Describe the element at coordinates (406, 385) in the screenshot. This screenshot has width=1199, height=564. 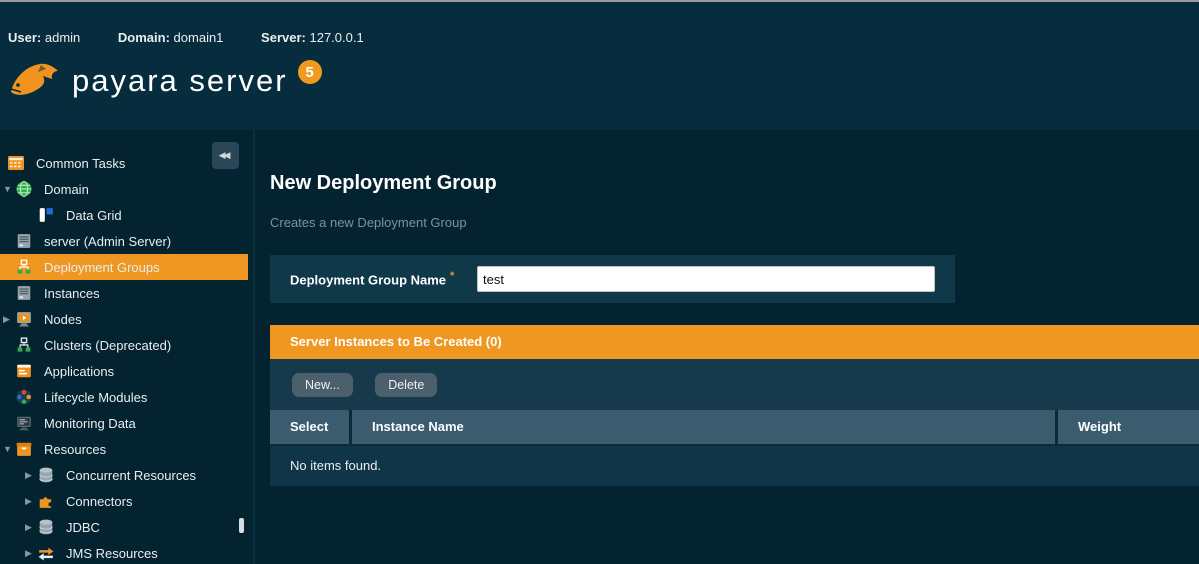
I see `delete-button: Delete` at that location.